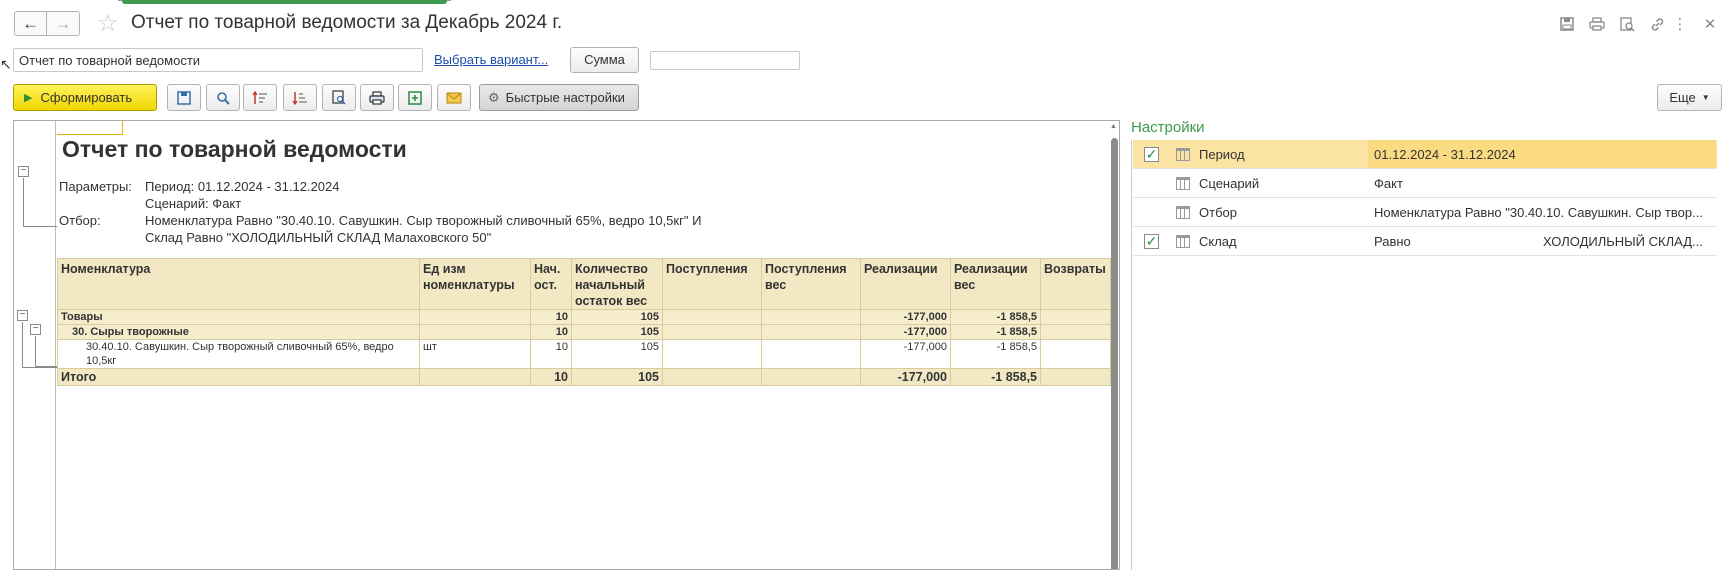 The height and width of the screenshot is (570, 1735). I want to click on column-header: Возвраты, so click(1075, 284).